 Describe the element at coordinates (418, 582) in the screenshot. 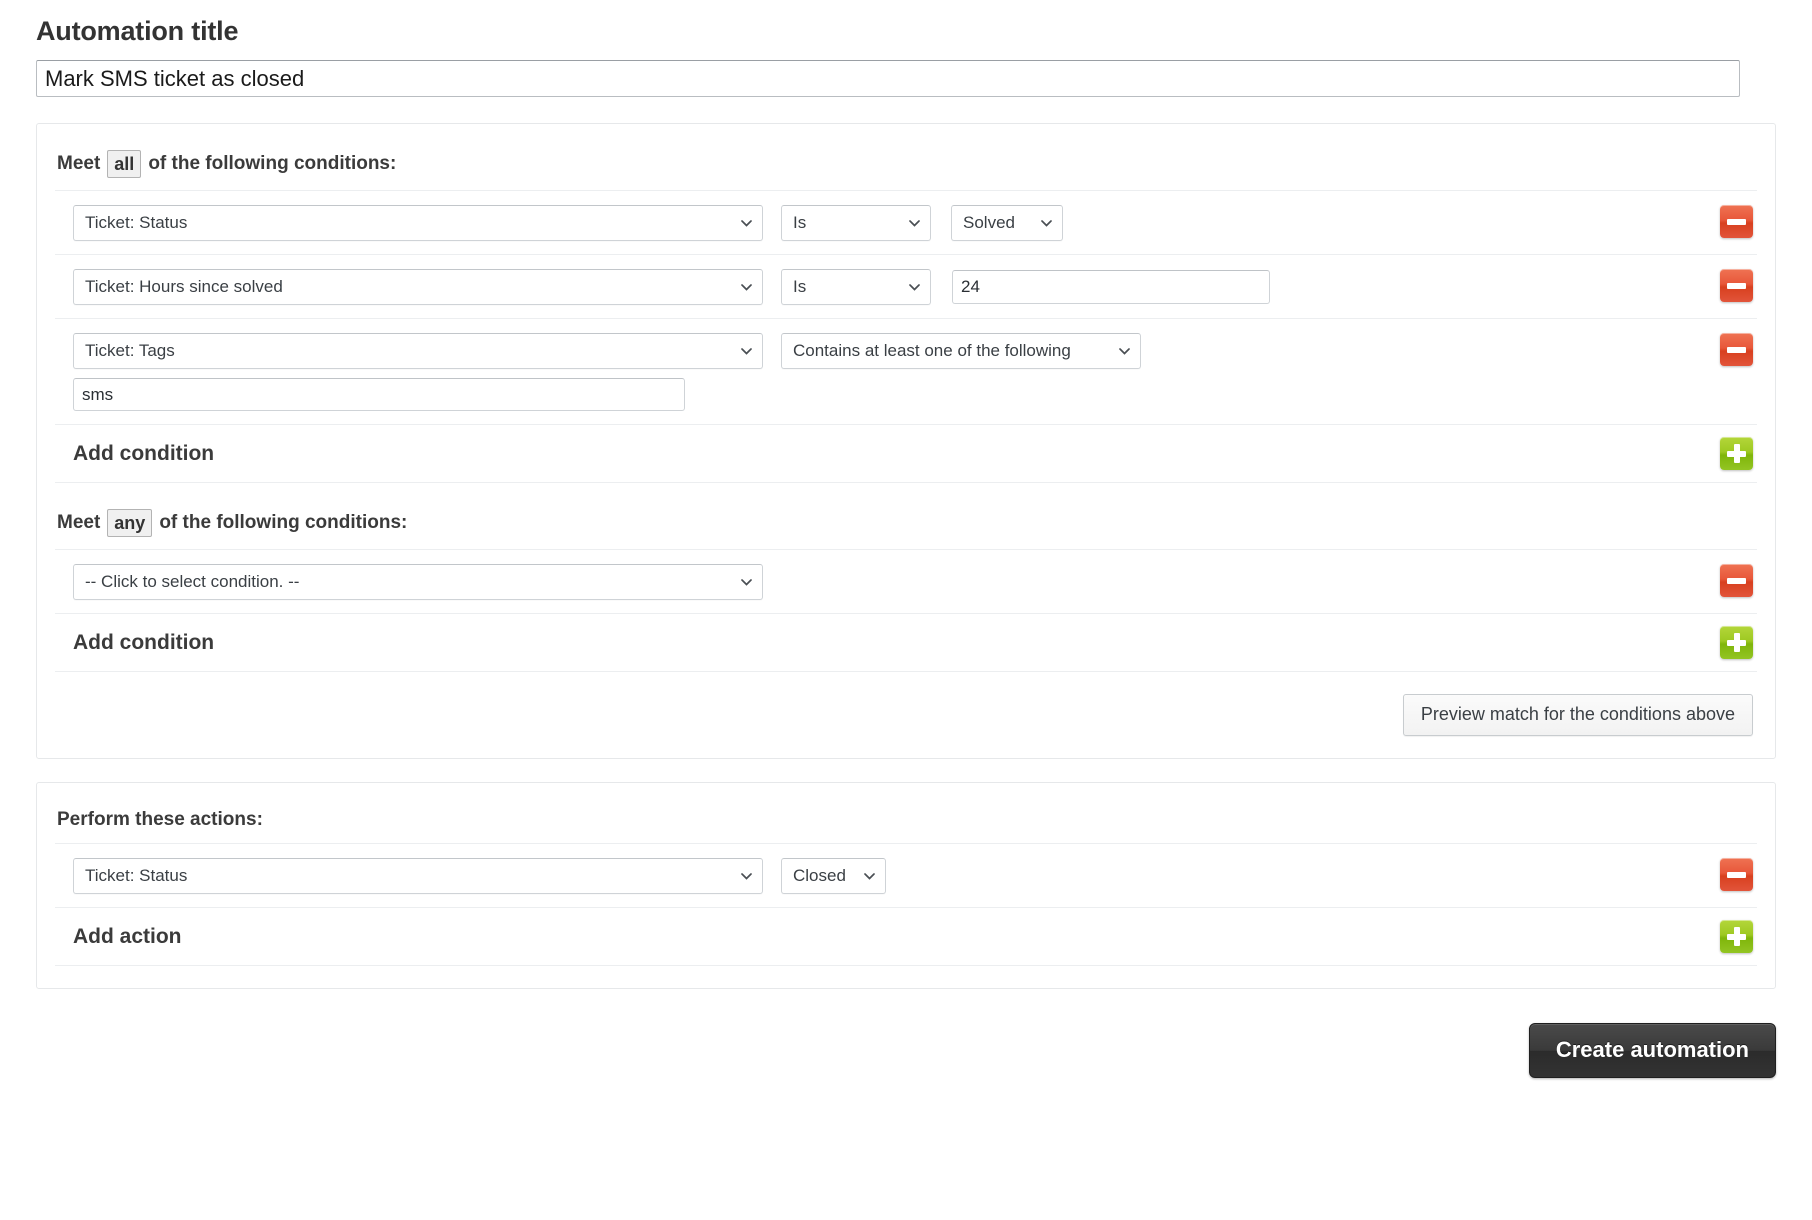

I see `condition-field-select: -- Click to select condition. --` at that location.